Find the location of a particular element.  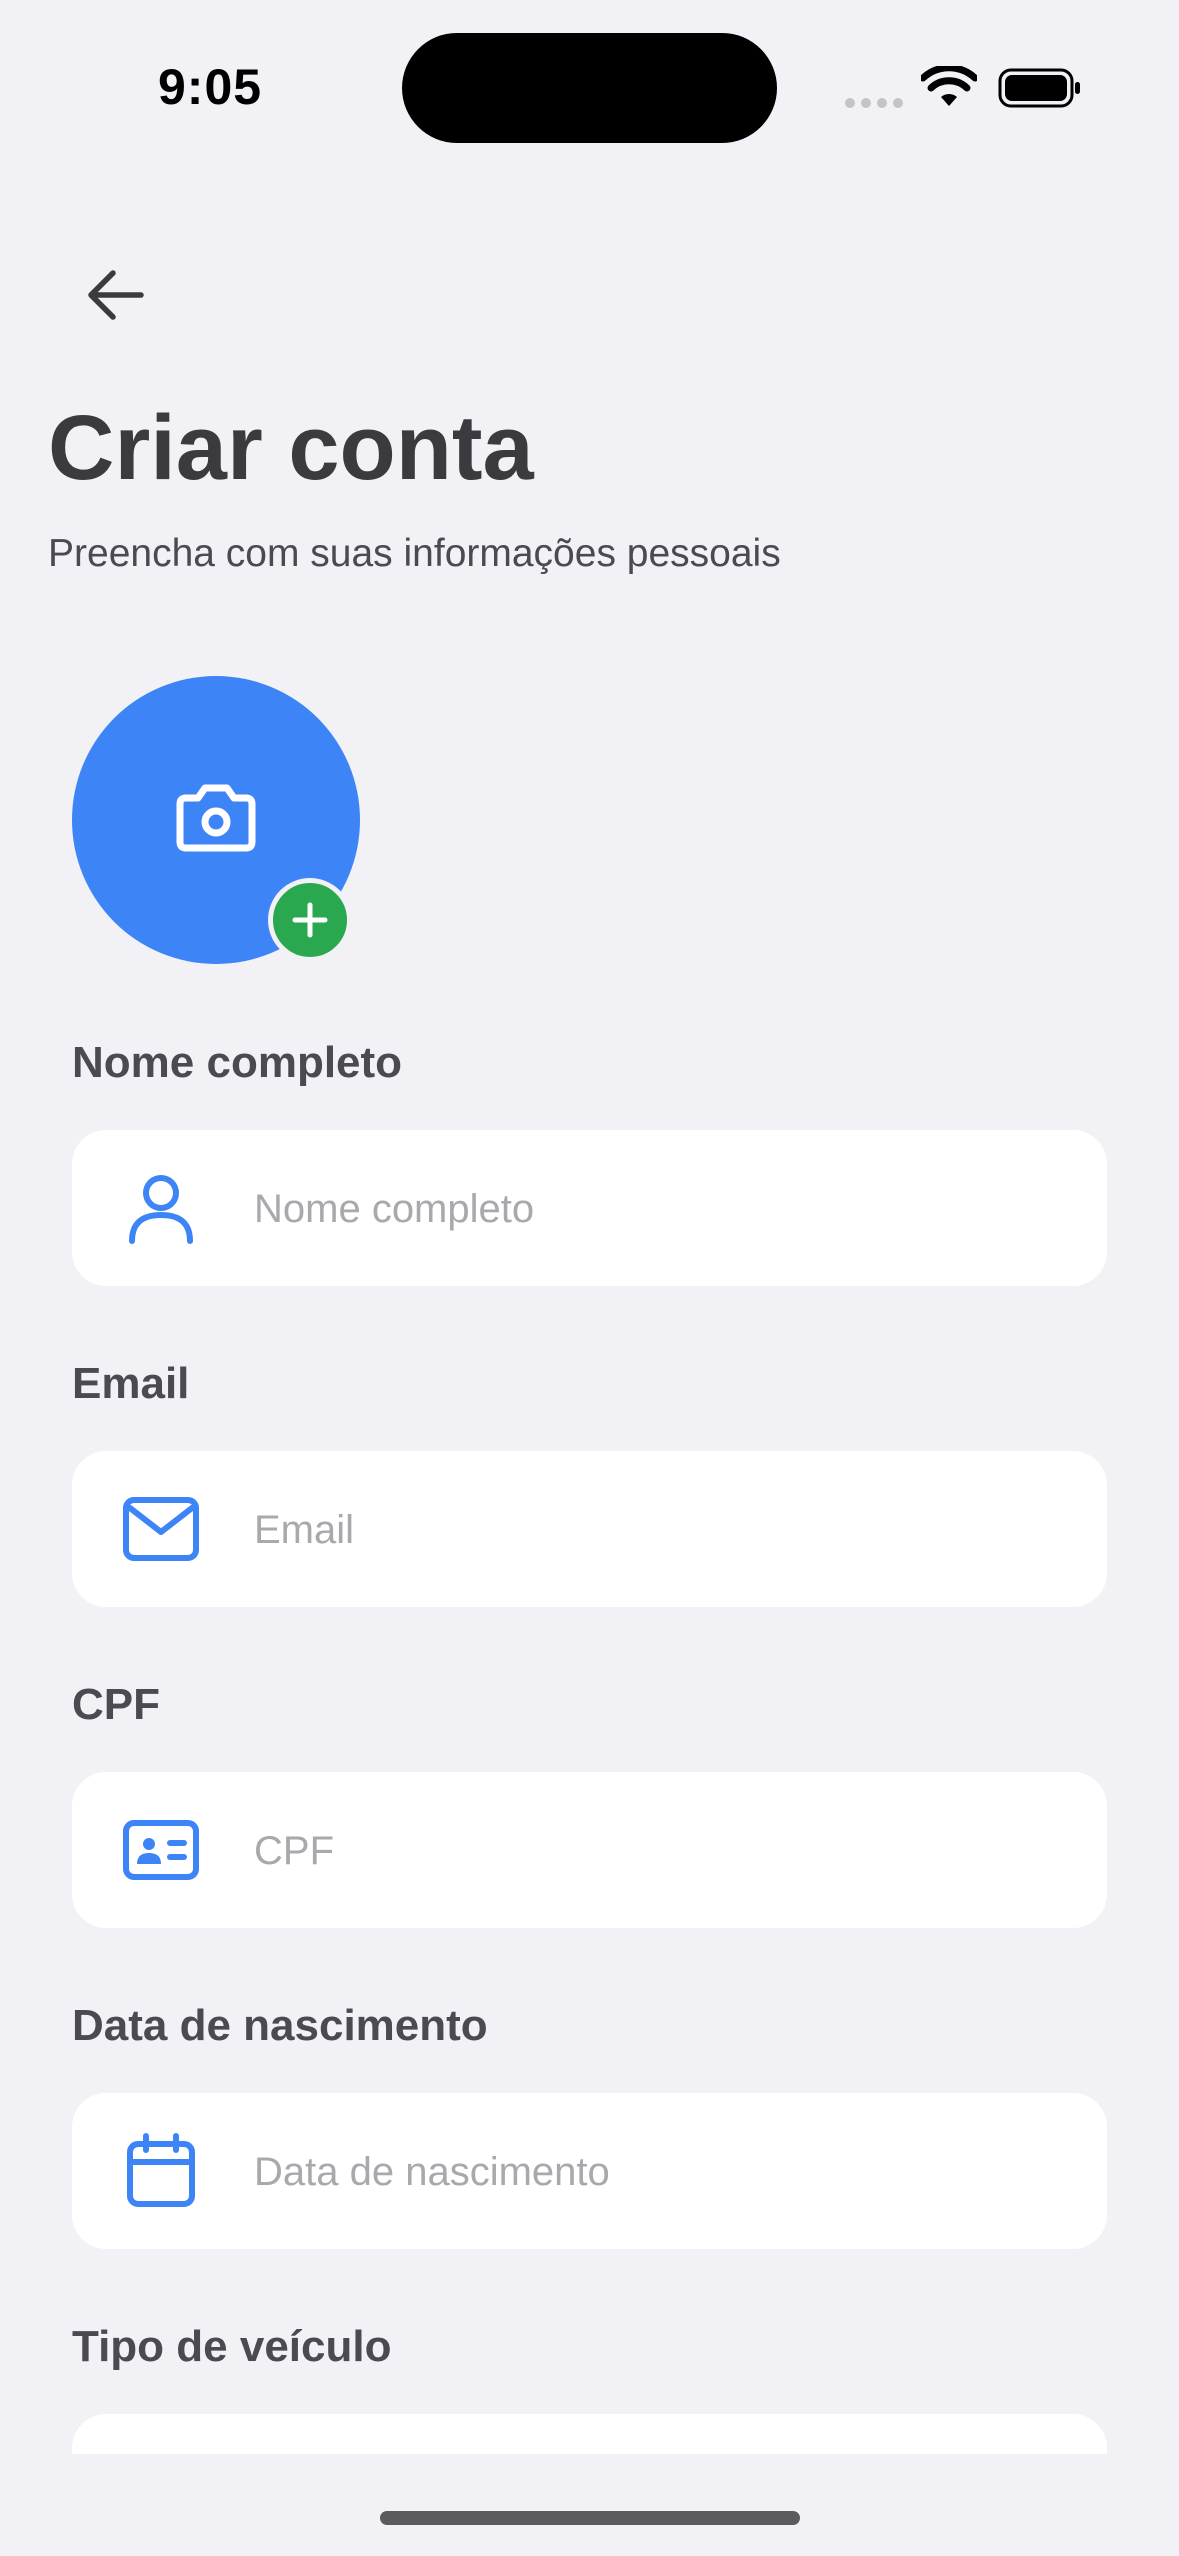

home-indicator is located at coordinates (590, 2518).